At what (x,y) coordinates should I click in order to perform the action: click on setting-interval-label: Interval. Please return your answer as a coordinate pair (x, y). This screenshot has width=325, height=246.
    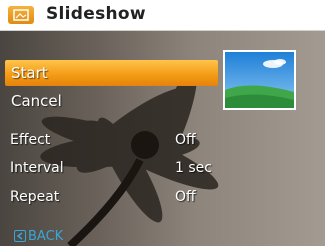
    Looking at the image, I should click on (37, 168).